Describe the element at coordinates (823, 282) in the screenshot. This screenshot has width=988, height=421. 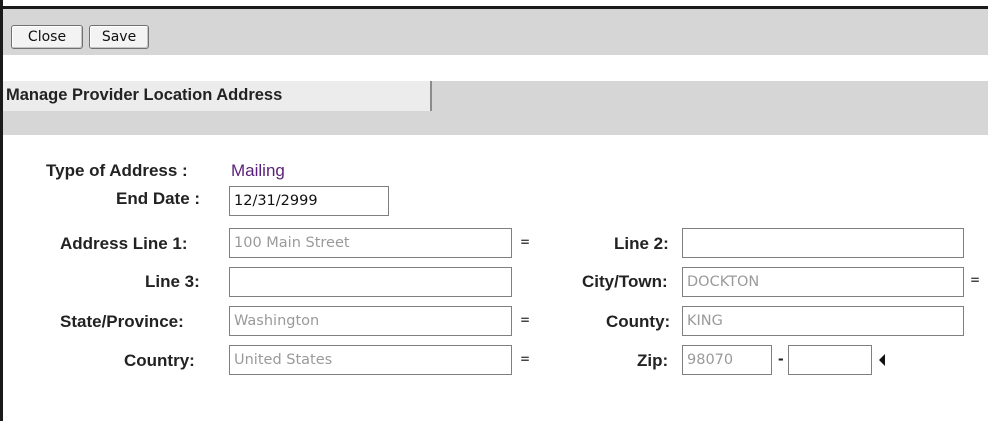
I see `city-town-input` at that location.